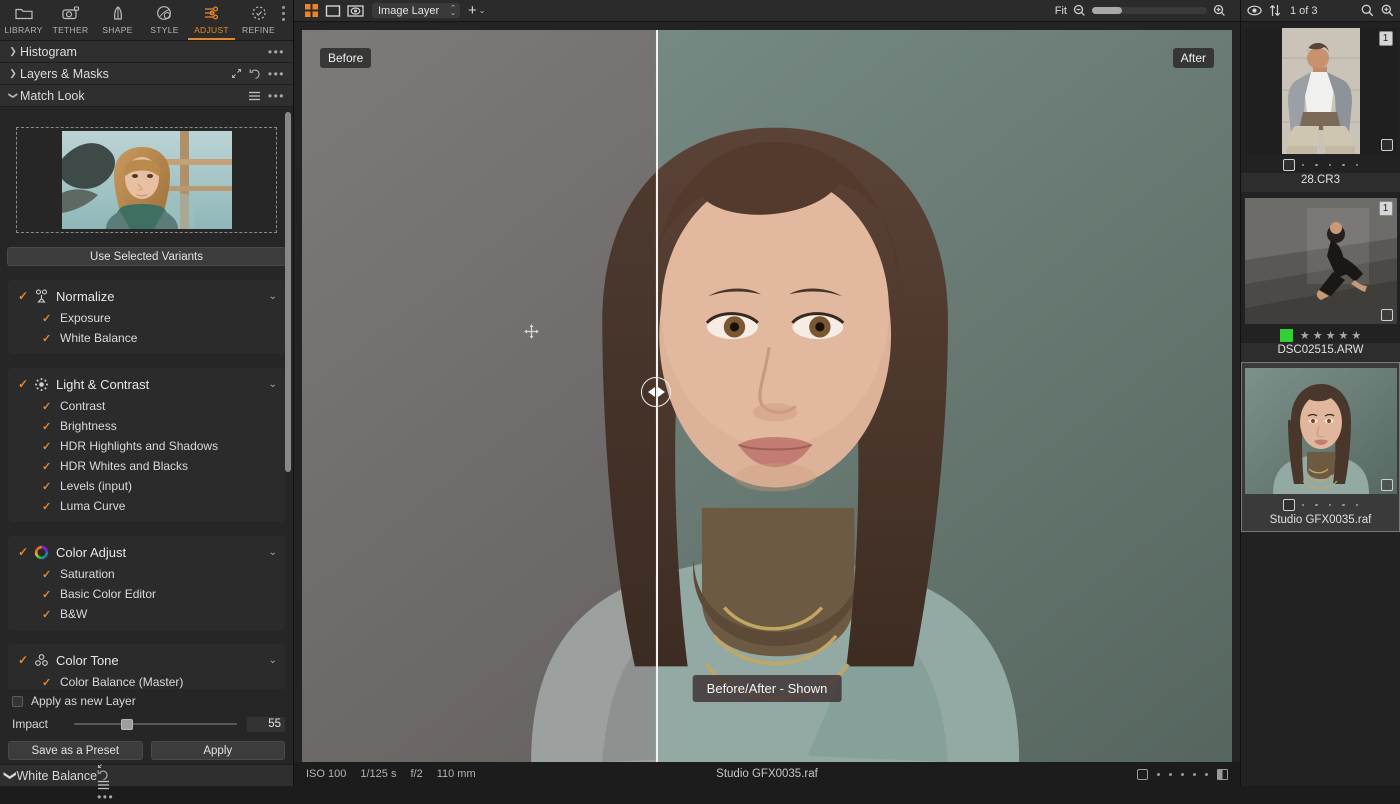  What do you see at coordinates (1320, 431) in the screenshot?
I see `woman-portrait-thumbnail` at bounding box center [1320, 431].